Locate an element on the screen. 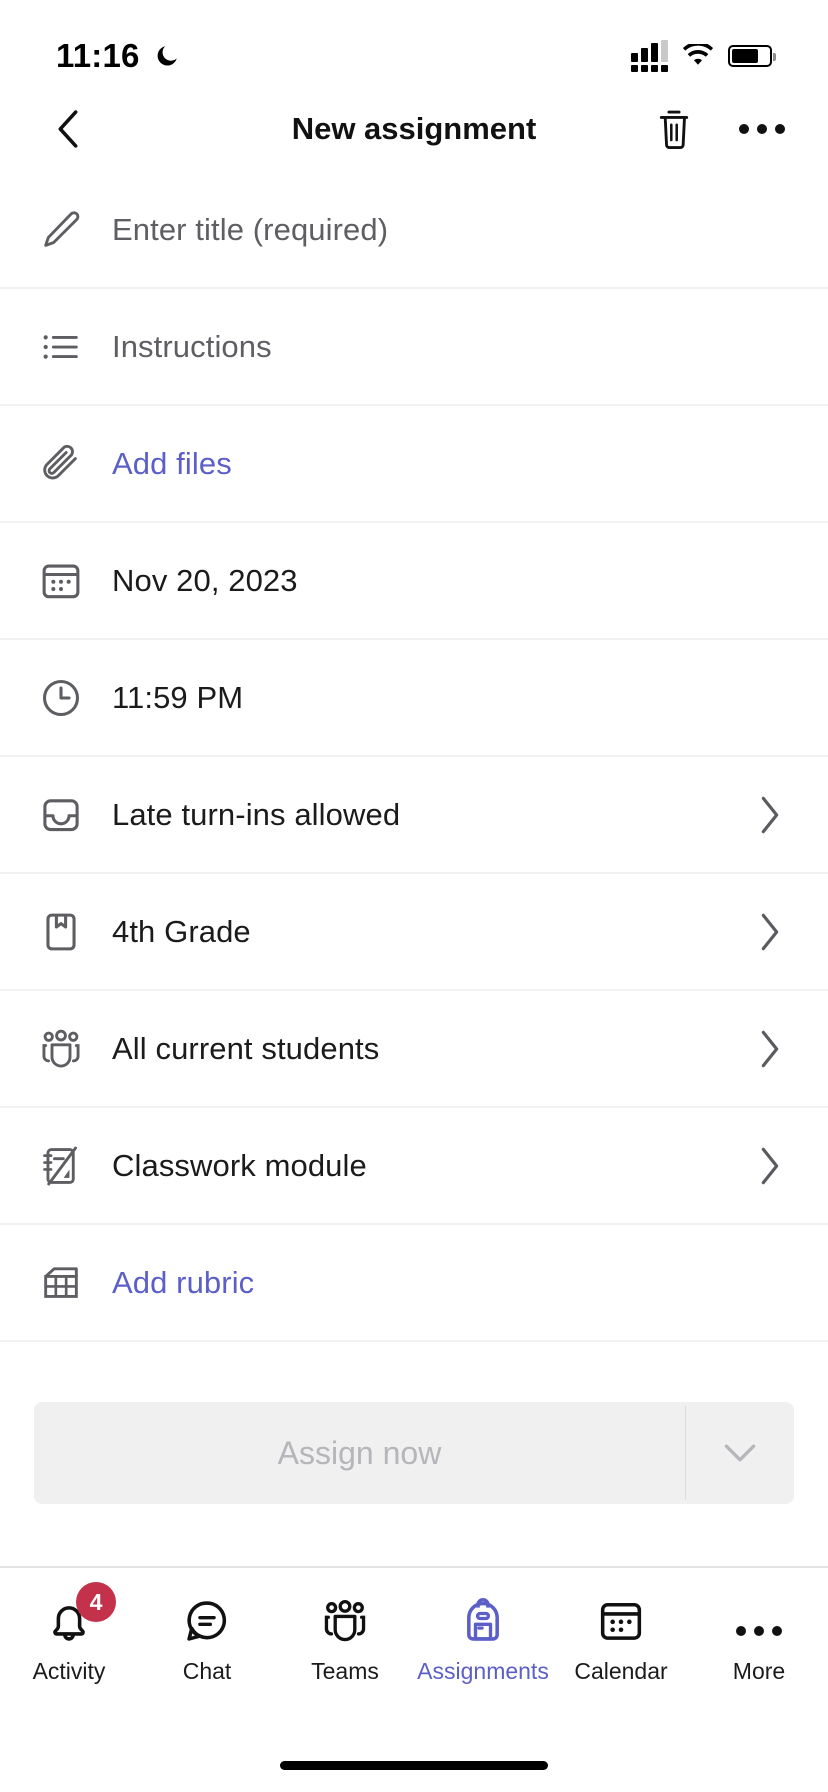 Image resolution: width=828 pixels, height=1792 pixels. tab-activity: 4 Activity is located at coordinates (69, 1633).